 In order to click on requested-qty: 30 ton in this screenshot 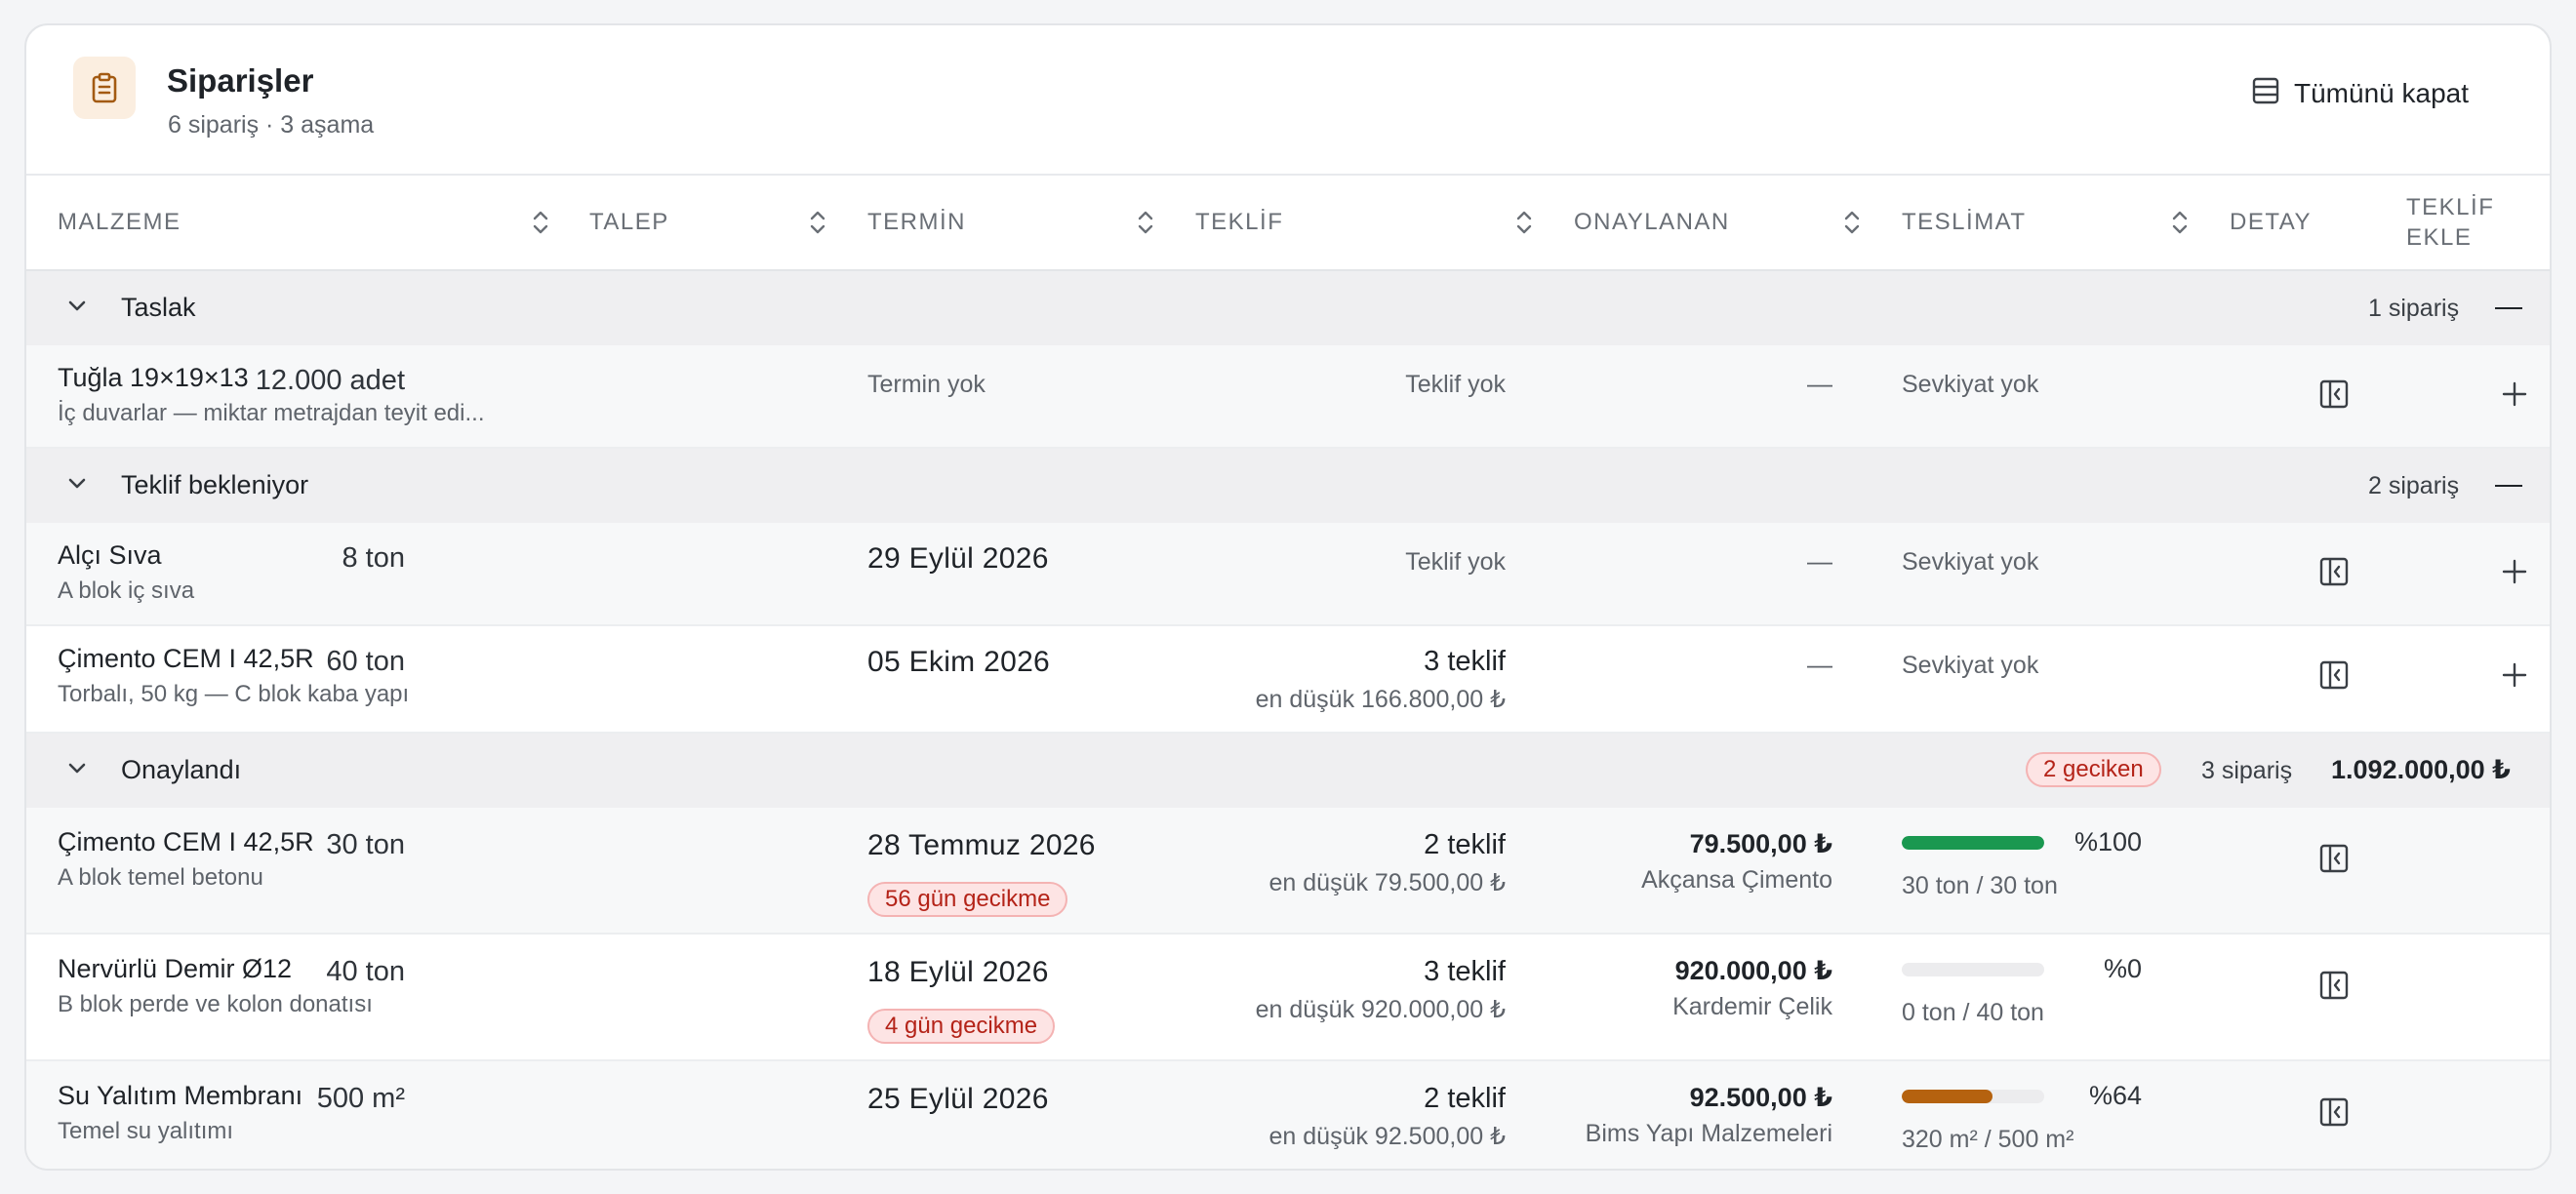, I will do `click(365, 844)`.